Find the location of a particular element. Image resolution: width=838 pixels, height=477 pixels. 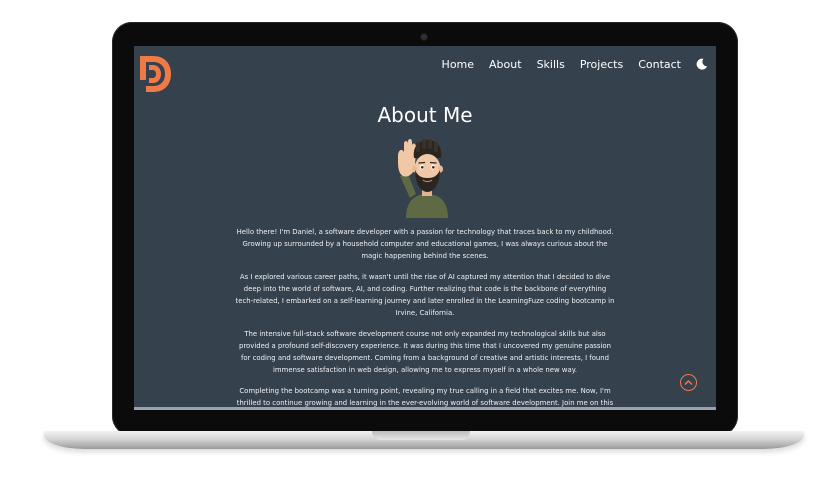

webcam is located at coordinates (424, 37).